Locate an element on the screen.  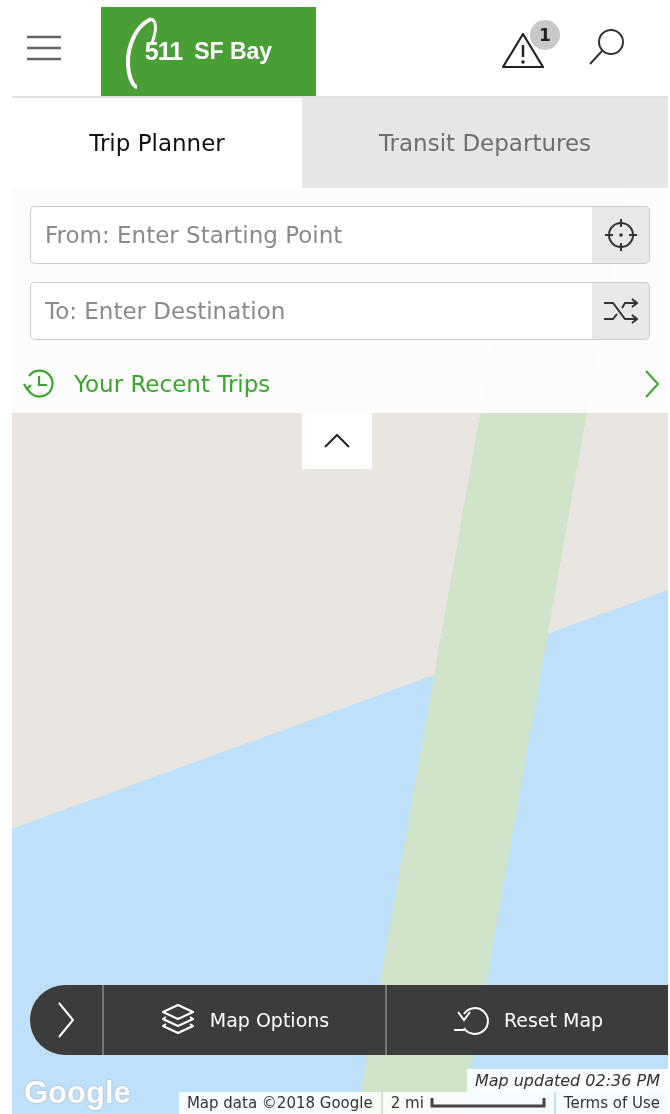
map-toolbar-button: Reset Map is located at coordinates (526, 1020).